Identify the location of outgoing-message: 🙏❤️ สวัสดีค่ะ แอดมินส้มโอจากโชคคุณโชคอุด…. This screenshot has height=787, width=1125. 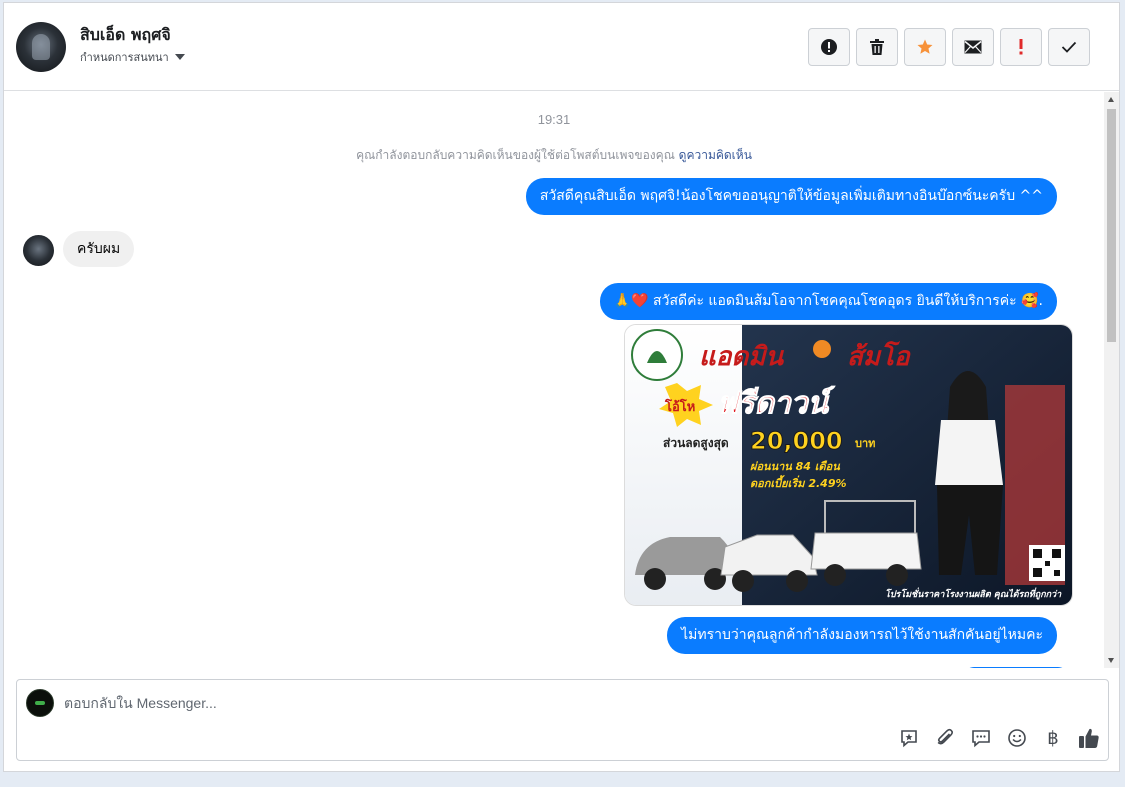
(828, 301).